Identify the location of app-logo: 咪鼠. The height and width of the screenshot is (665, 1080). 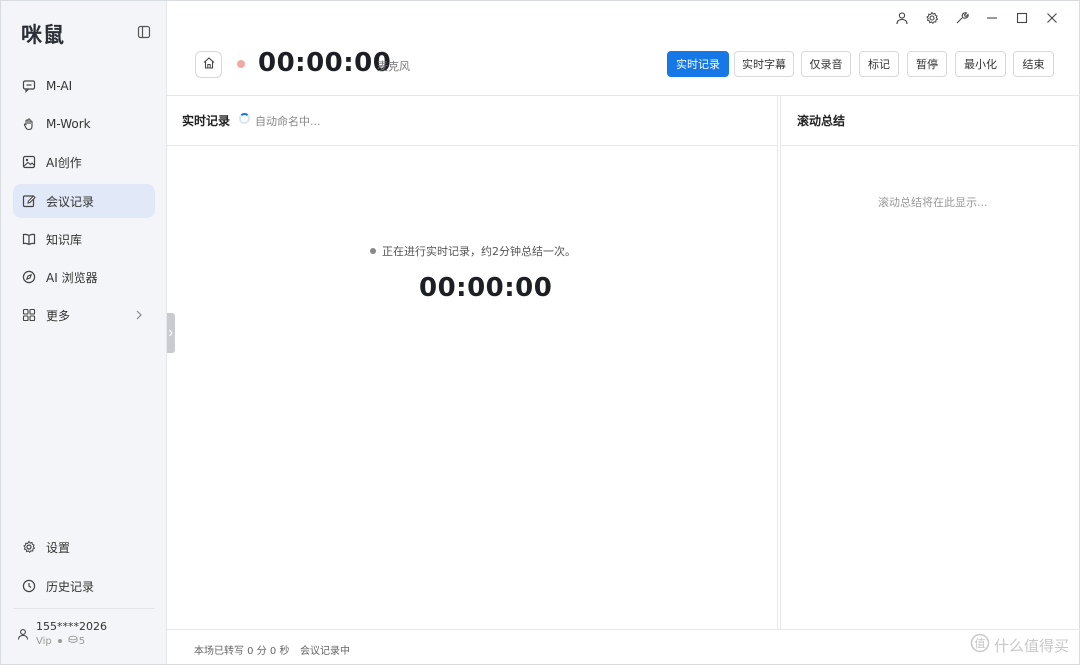
(43, 35).